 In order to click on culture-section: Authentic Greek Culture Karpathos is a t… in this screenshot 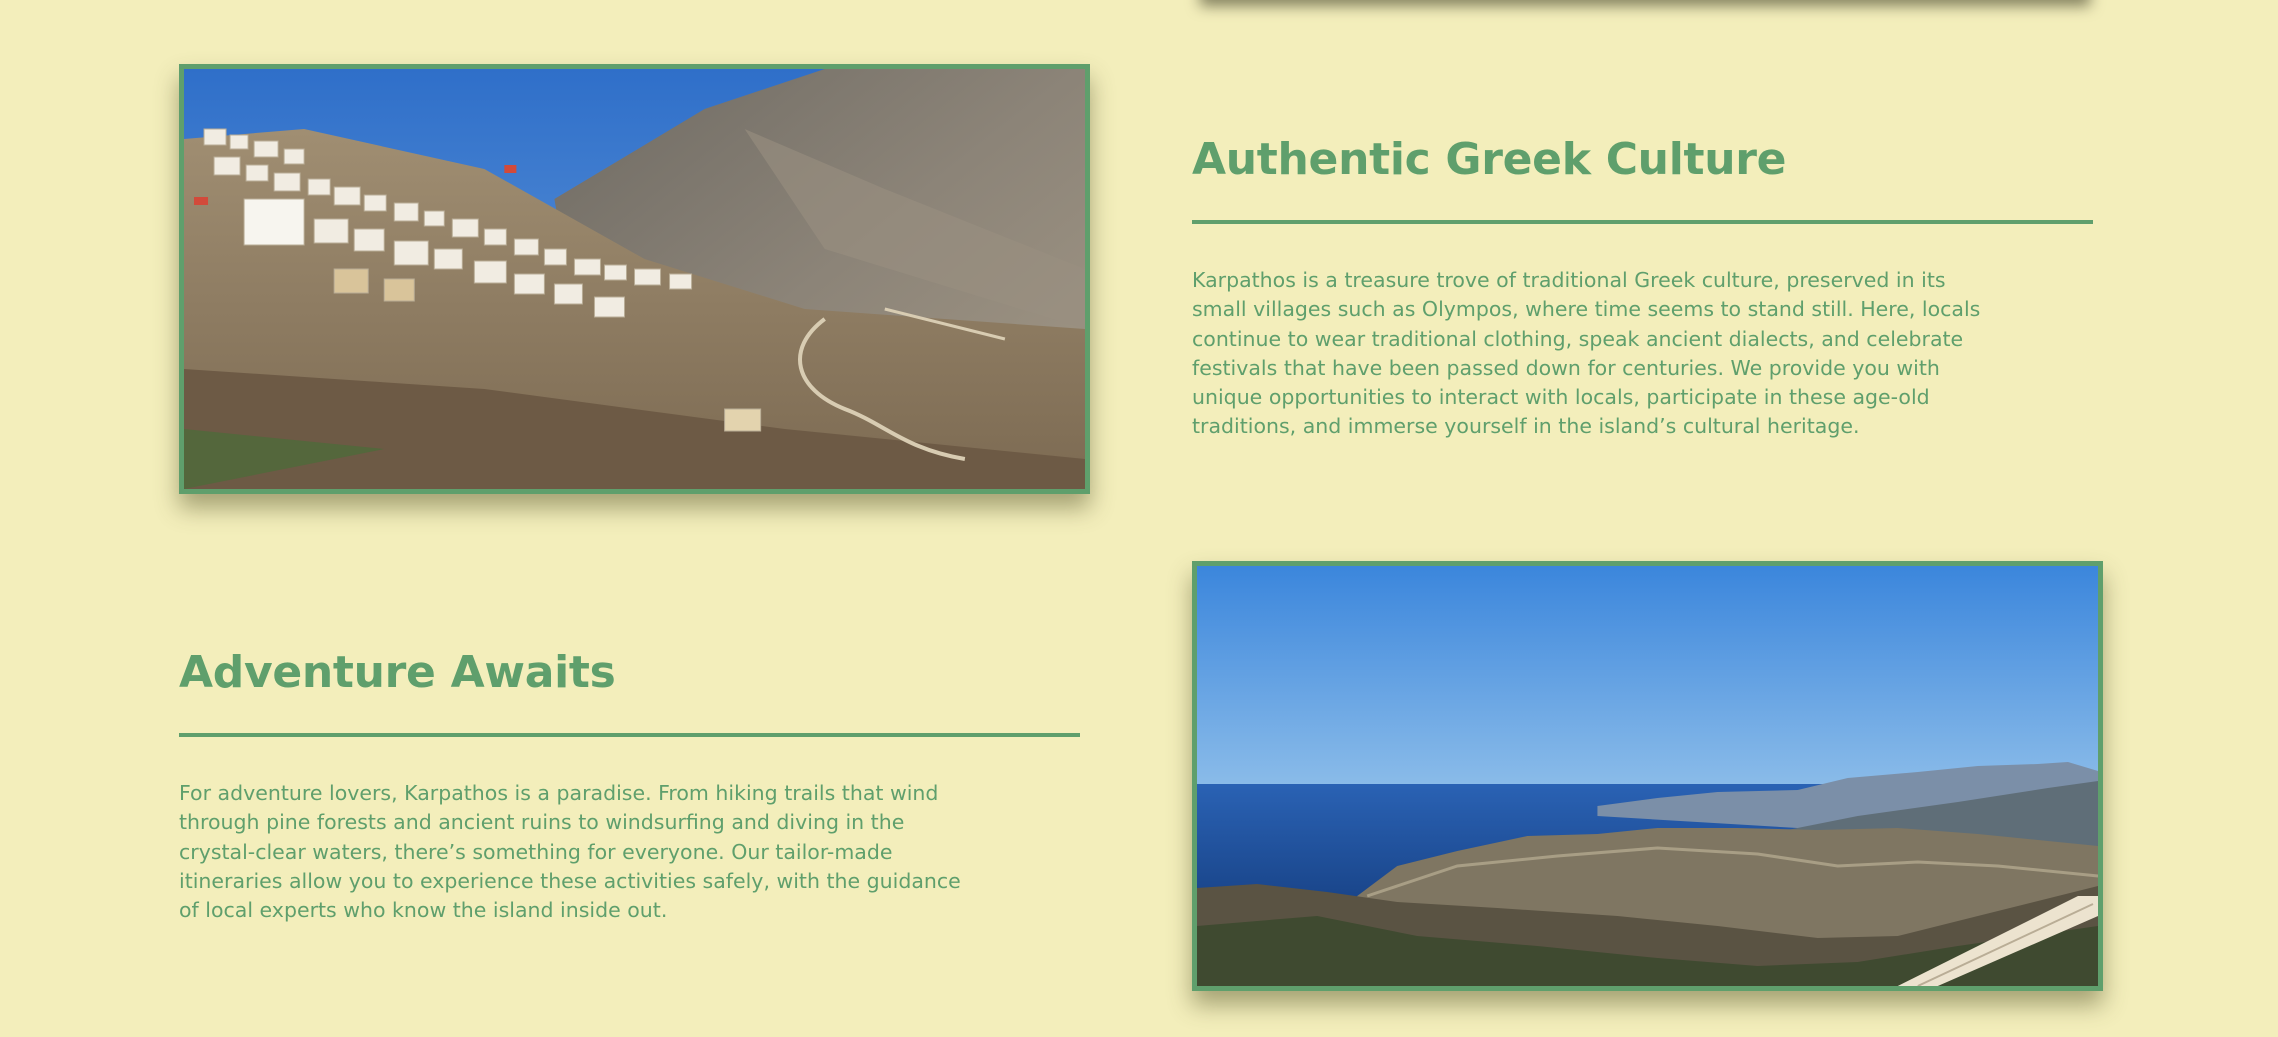, I will do `click(1642, 286)`.